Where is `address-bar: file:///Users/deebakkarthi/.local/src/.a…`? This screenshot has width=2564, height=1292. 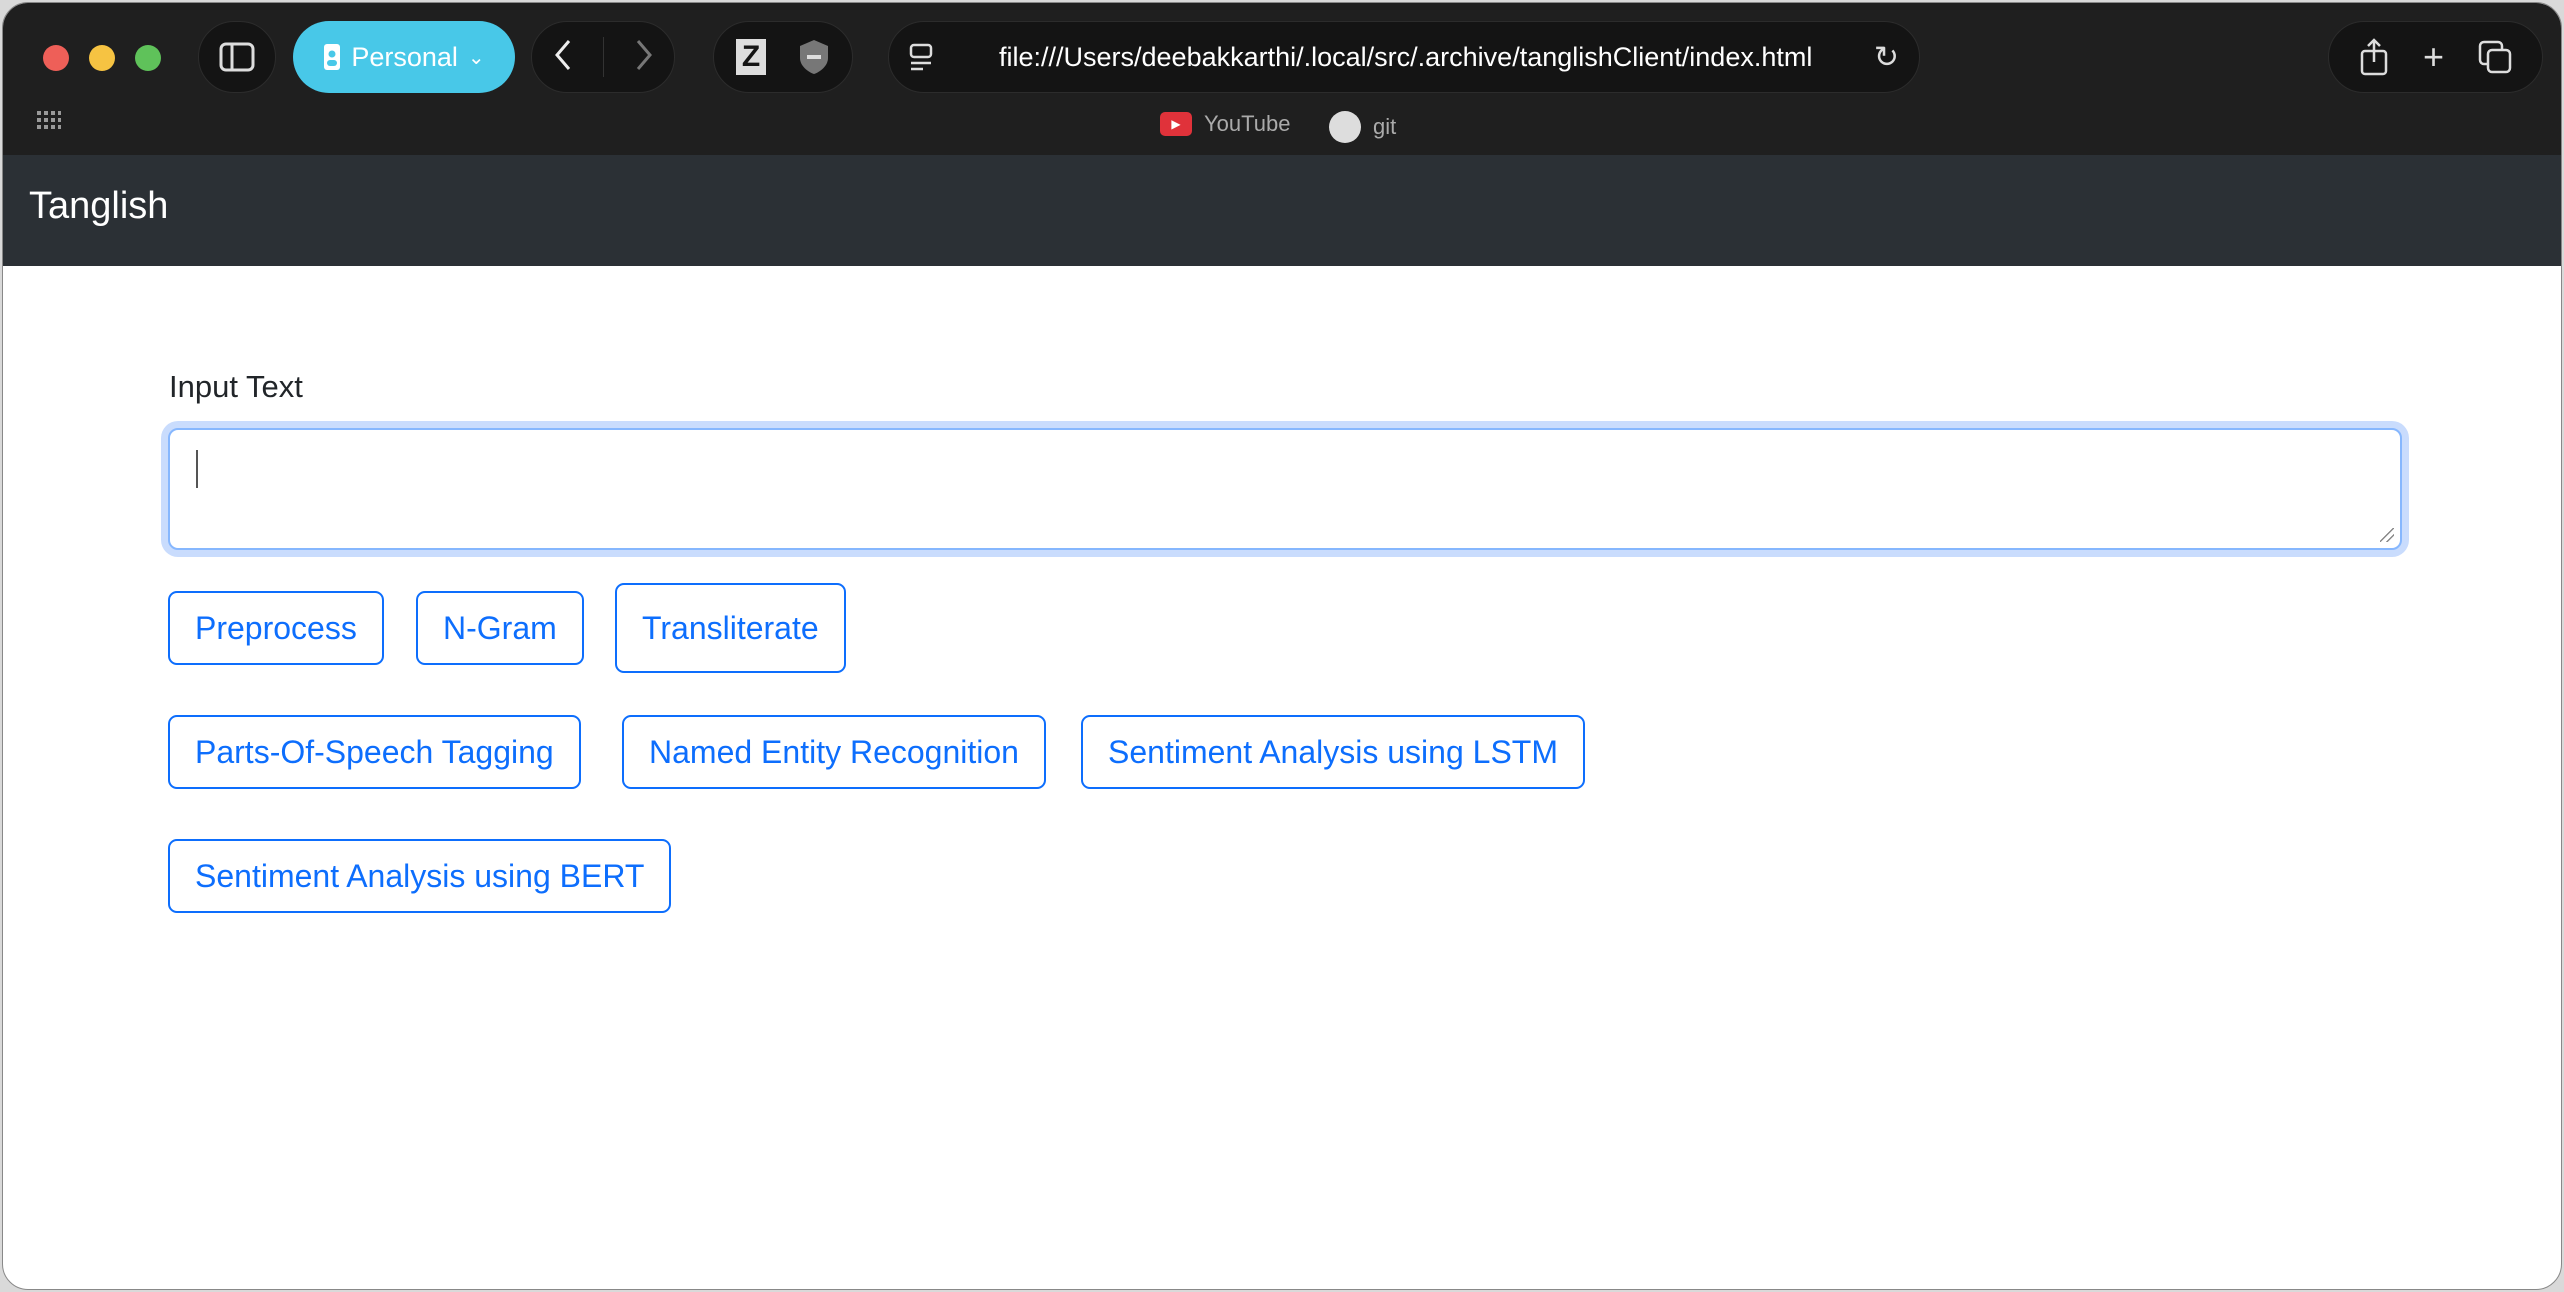
address-bar: file:///Users/deebakkarthi/.local/src/.a… is located at coordinates (1404, 57).